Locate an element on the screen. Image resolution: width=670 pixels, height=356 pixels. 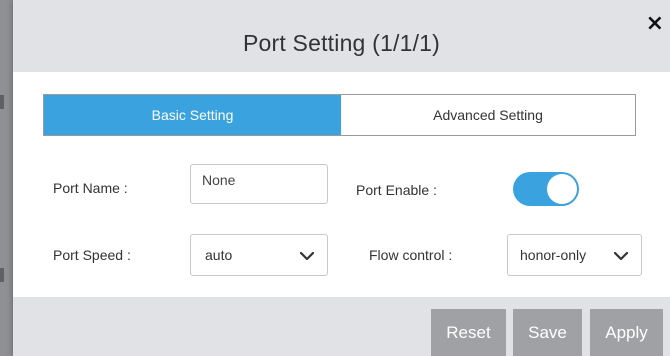
port-speed-select: auto is located at coordinates (259, 255).